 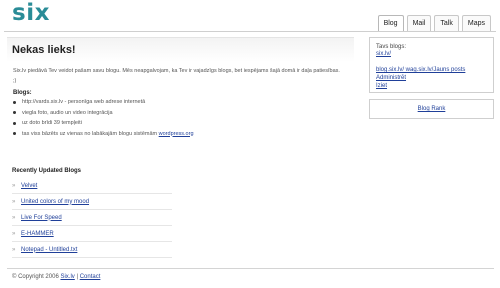 I want to click on site-logo: six, so click(x=31, y=13).